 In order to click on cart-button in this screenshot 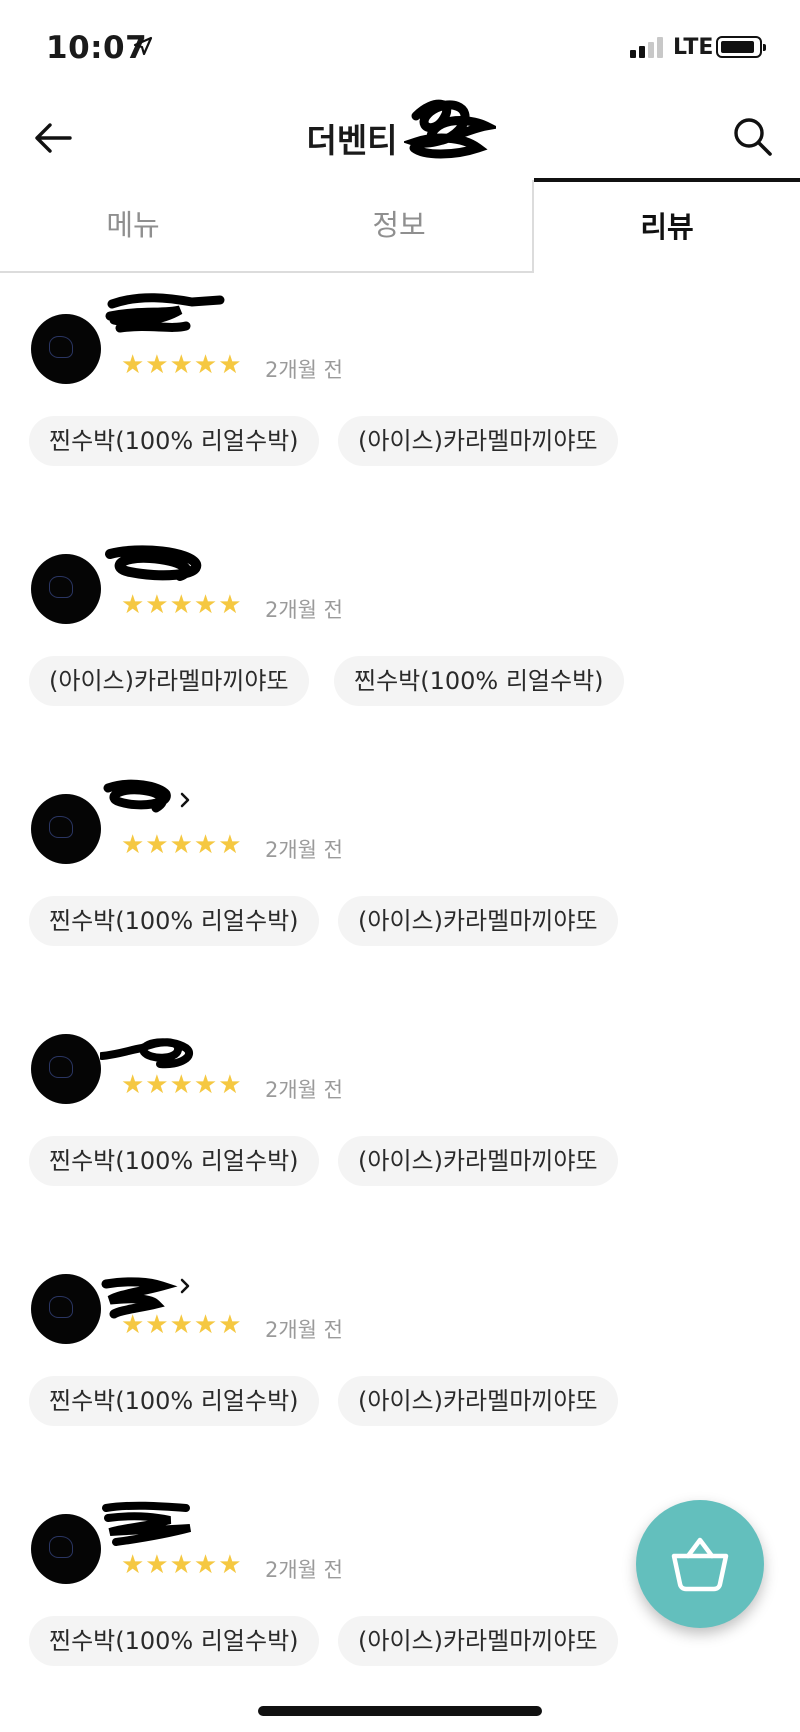, I will do `click(700, 1564)`.